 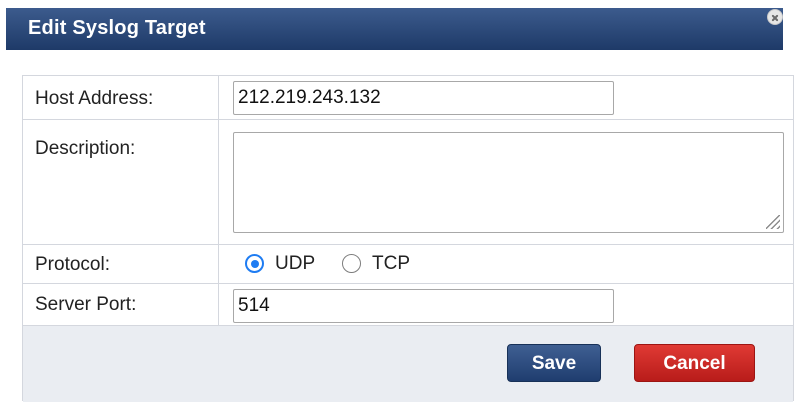 I want to click on server-port-label-cell: Server Port:, so click(x=121, y=304).